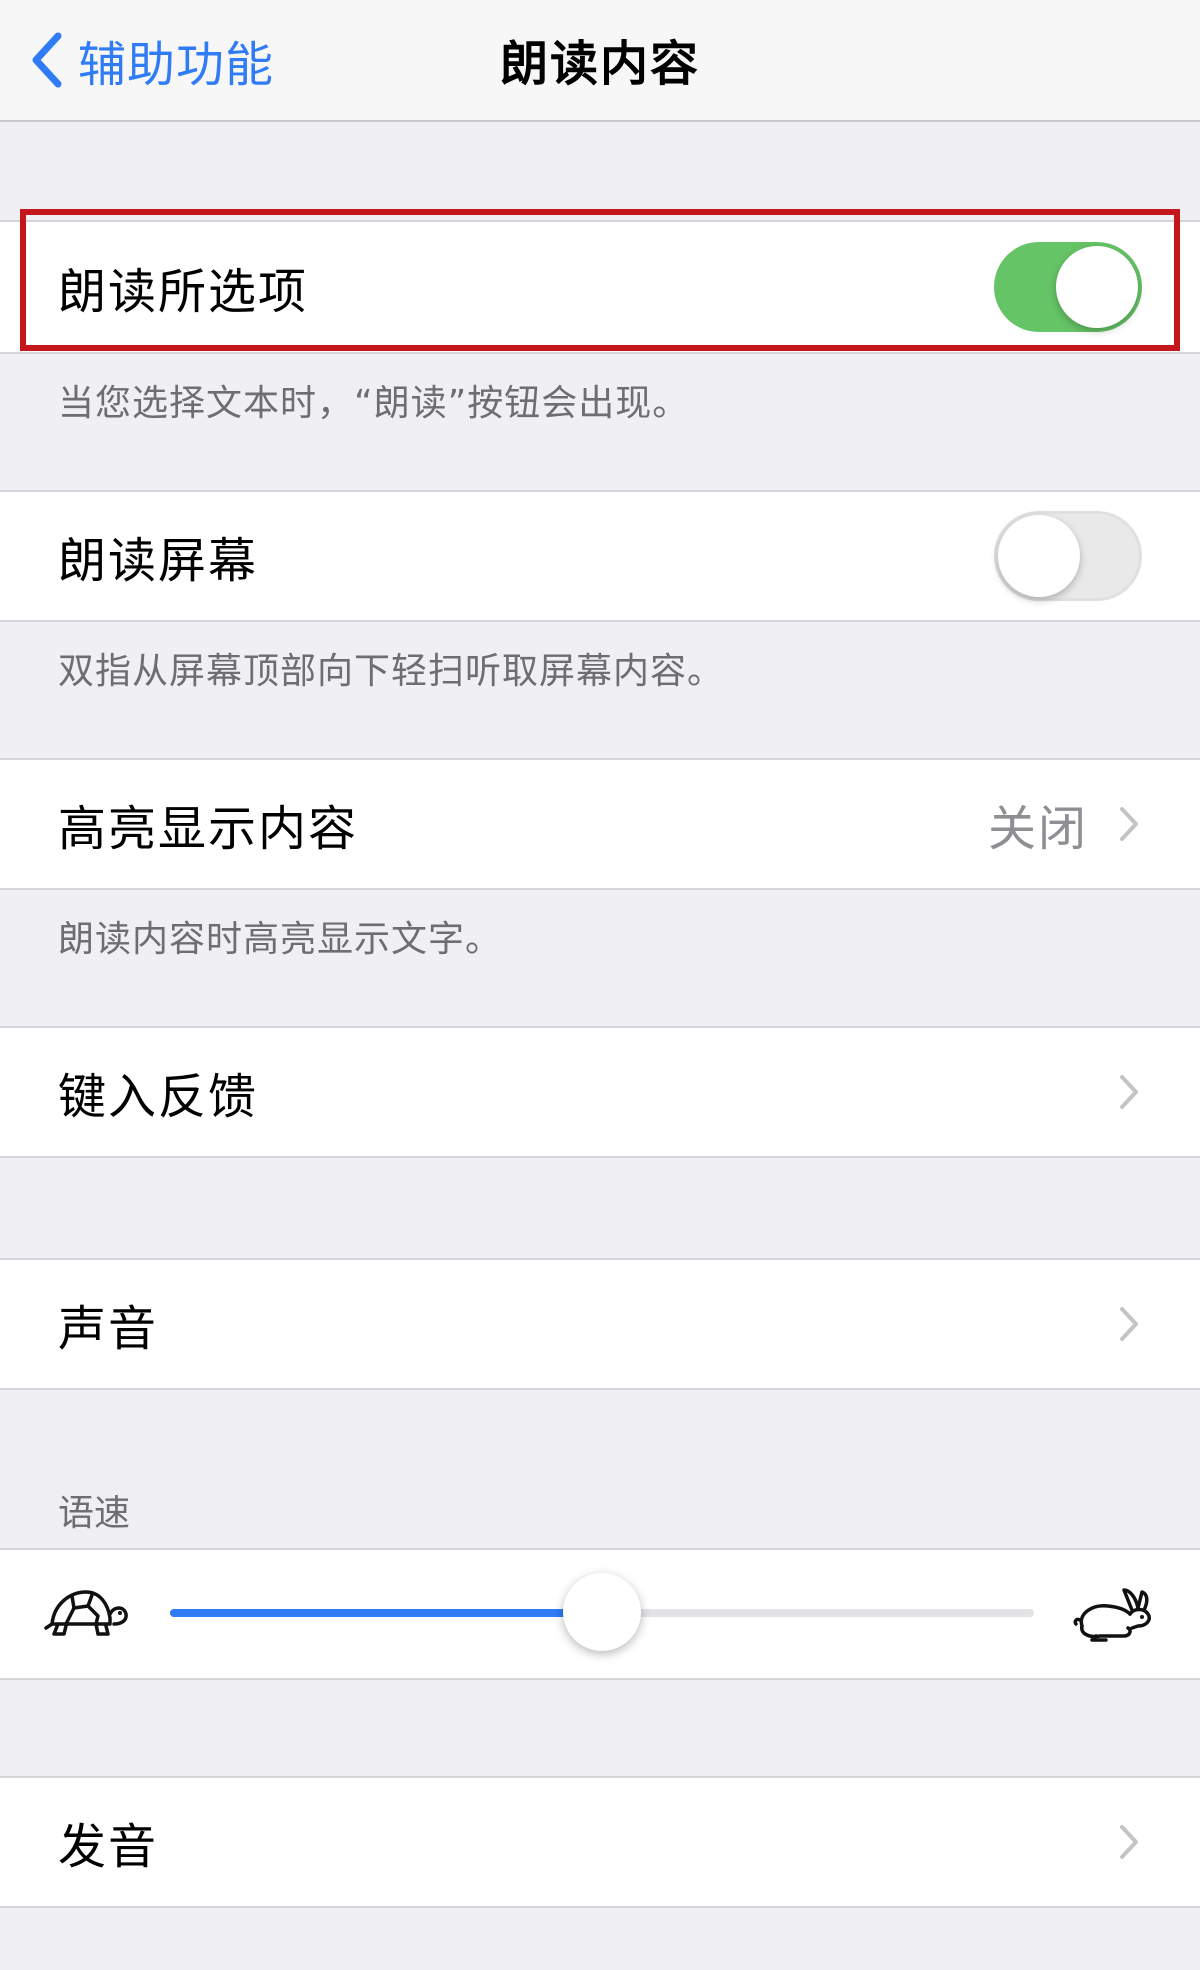 The width and height of the screenshot is (1200, 1970). I want to click on pronunciations-row: 发音, so click(600, 1842).